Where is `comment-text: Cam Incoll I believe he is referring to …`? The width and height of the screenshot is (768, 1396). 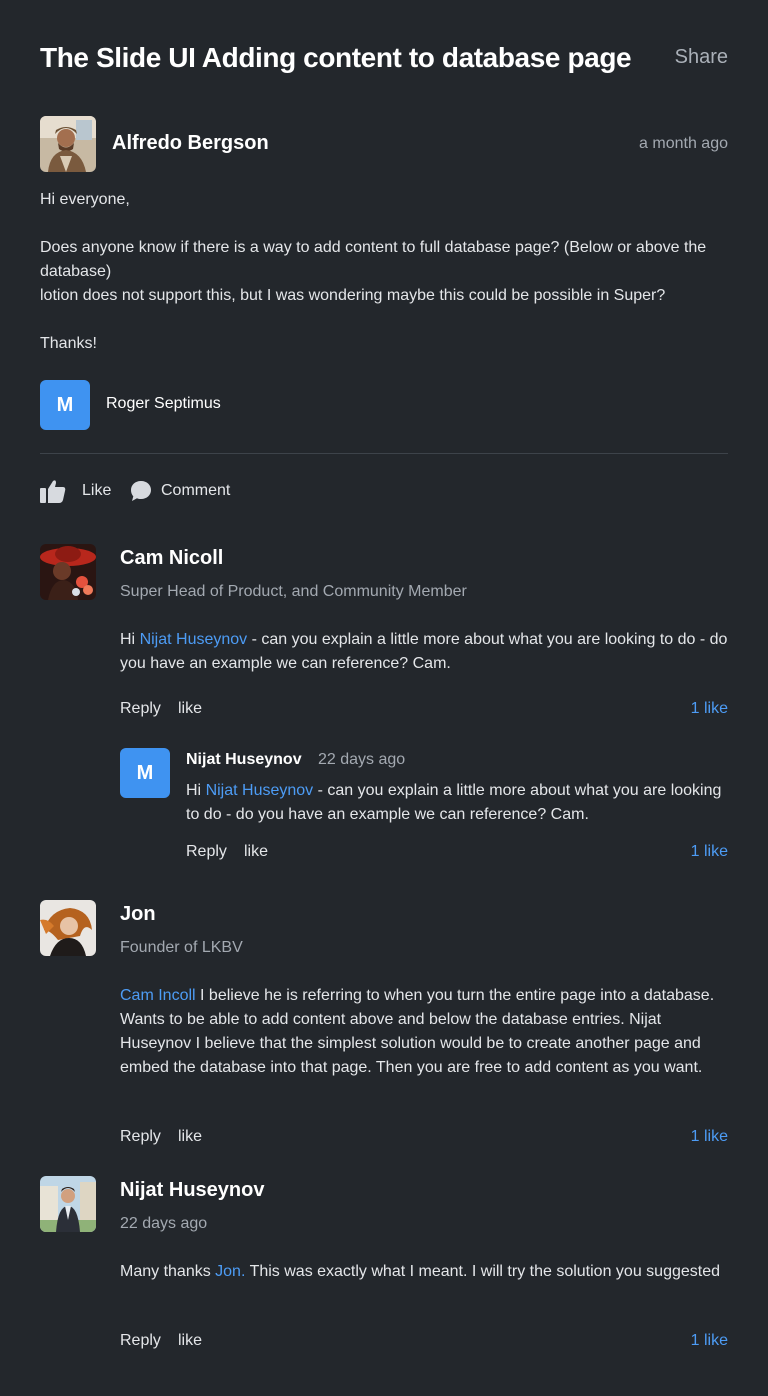 comment-text: Cam Incoll I believe he is referring to … is located at coordinates (424, 1032).